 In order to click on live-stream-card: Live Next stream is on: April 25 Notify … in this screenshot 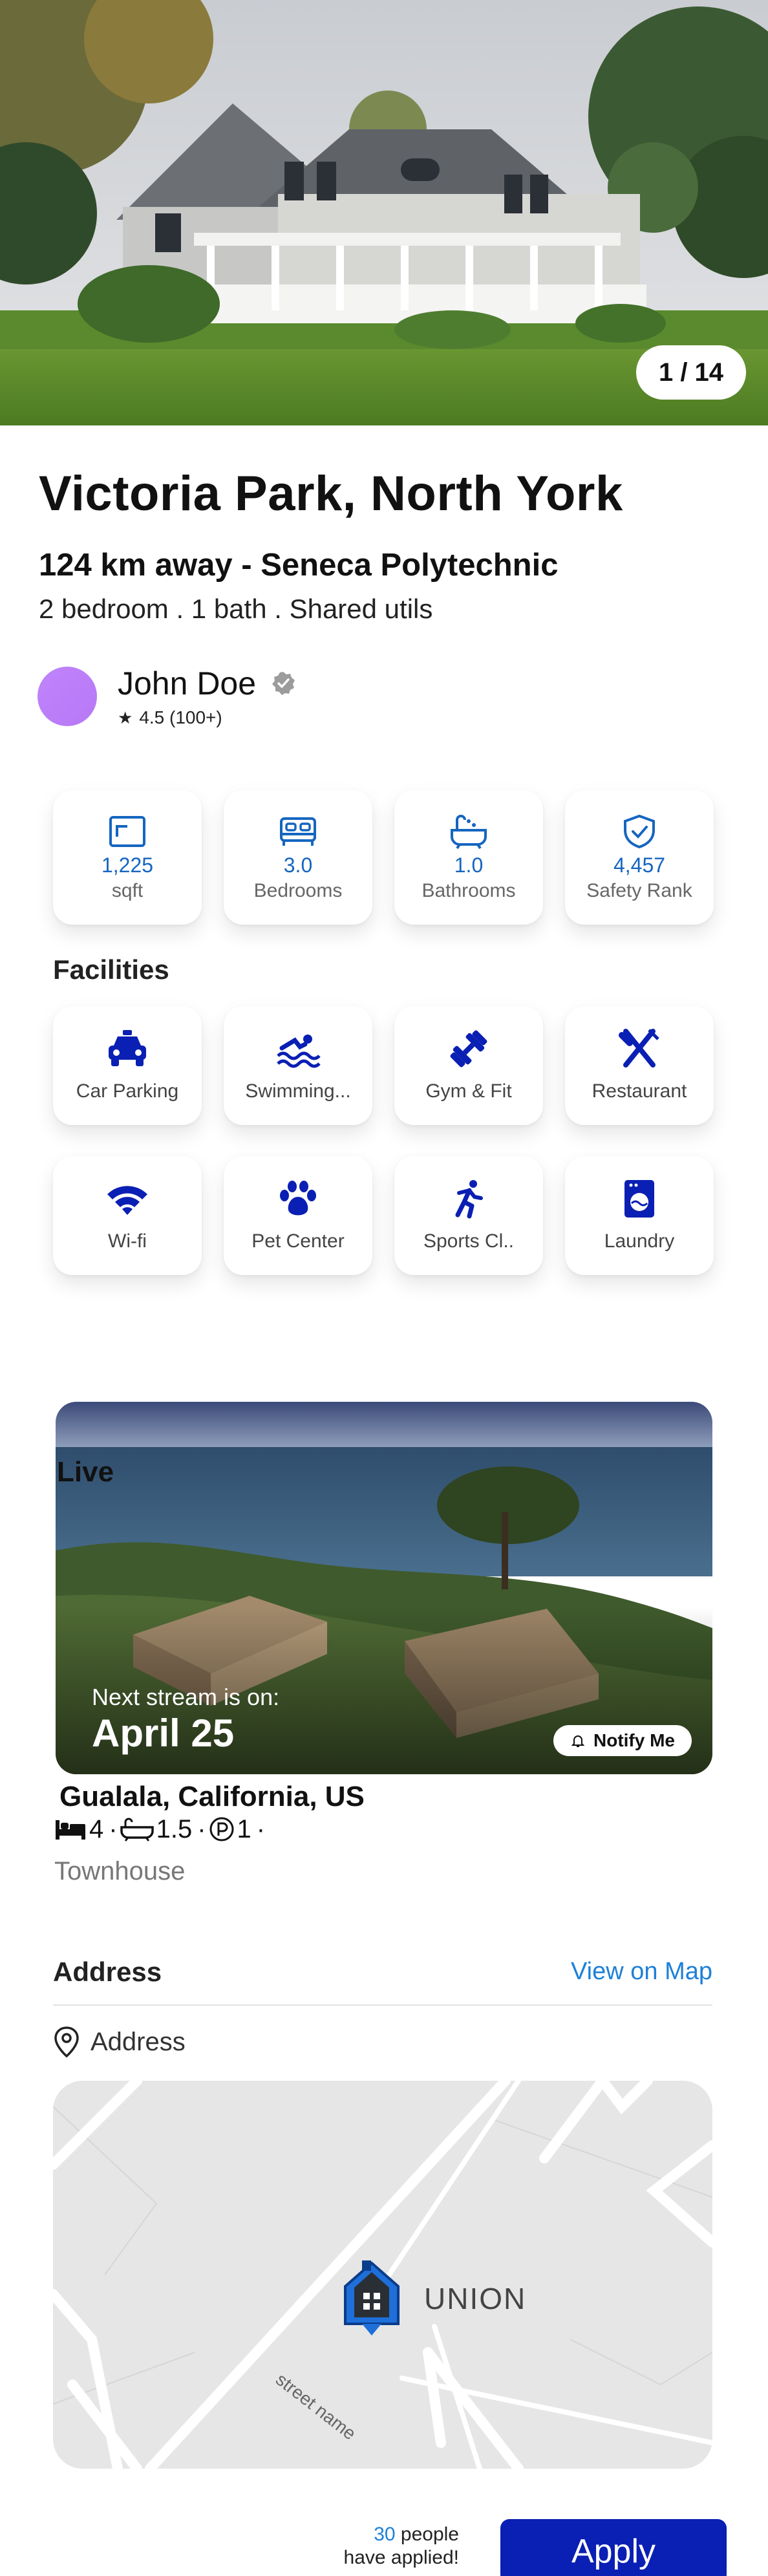, I will do `click(384, 1588)`.